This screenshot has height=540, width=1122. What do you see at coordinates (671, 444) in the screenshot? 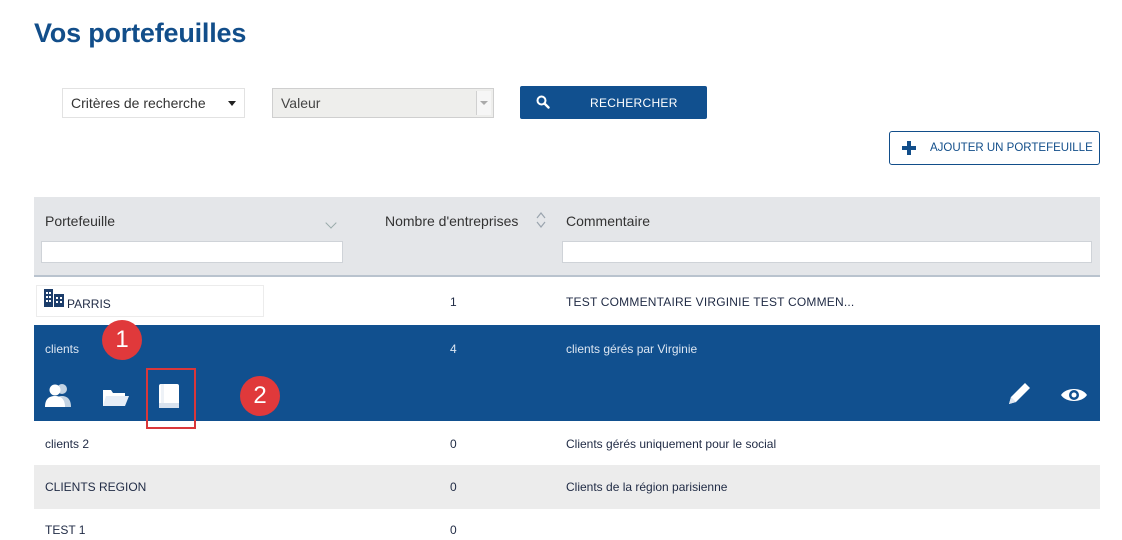
I see `portfolio-comment: Clients gérés uniquement pour le social` at bounding box center [671, 444].